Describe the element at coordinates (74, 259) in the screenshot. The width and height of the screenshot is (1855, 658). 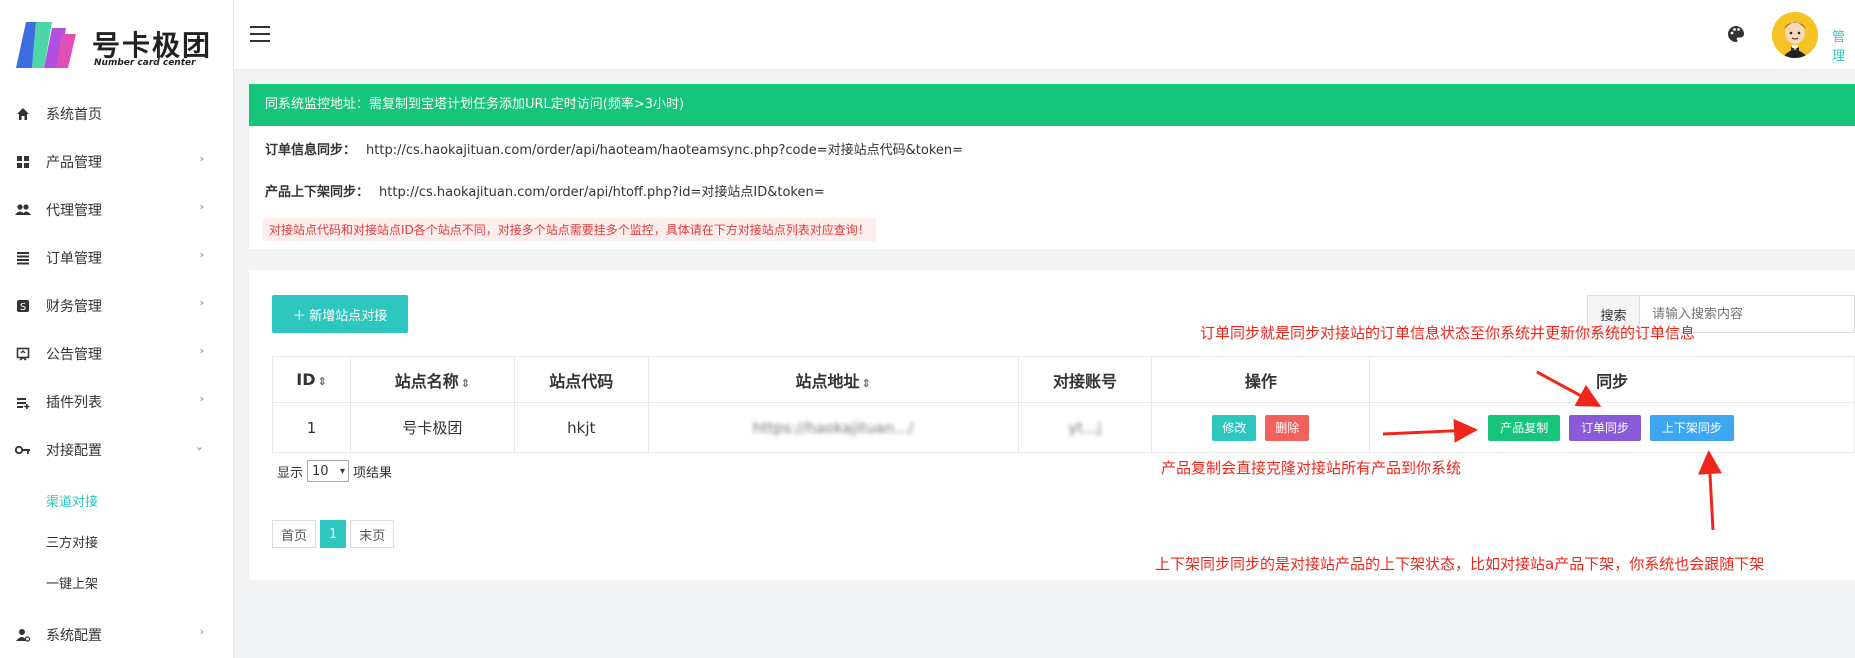
I see `sidebar-item-label: 订单管理` at that location.